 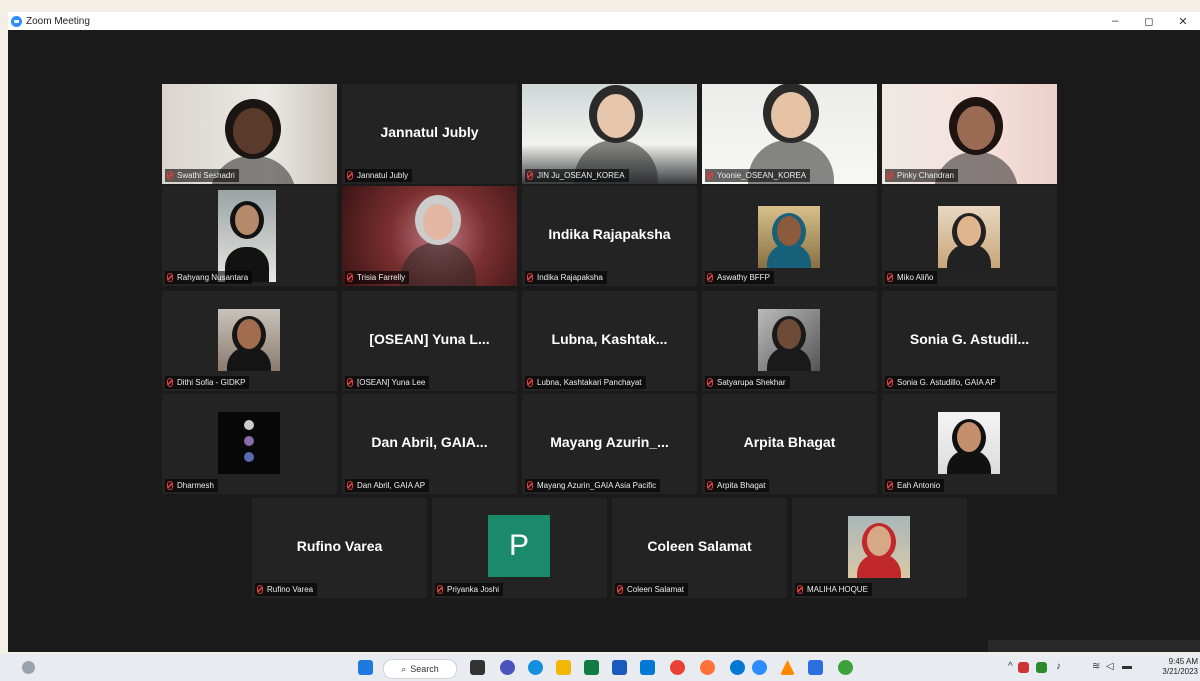 What do you see at coordinates (1041, 667) in the screenshot?
I see `tray-app2-icon` at bounding box center [1041, 667].